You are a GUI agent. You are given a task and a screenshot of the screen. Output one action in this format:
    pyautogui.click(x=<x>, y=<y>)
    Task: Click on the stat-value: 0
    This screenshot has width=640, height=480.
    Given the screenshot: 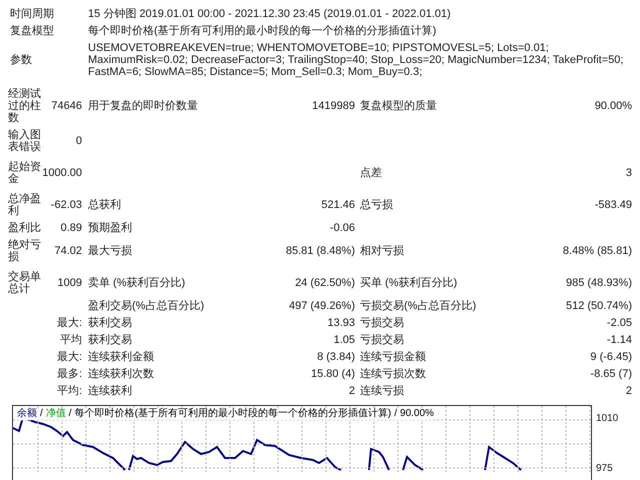 What is the action you would take?
    pyautogui.click(x=78, y=141)
    